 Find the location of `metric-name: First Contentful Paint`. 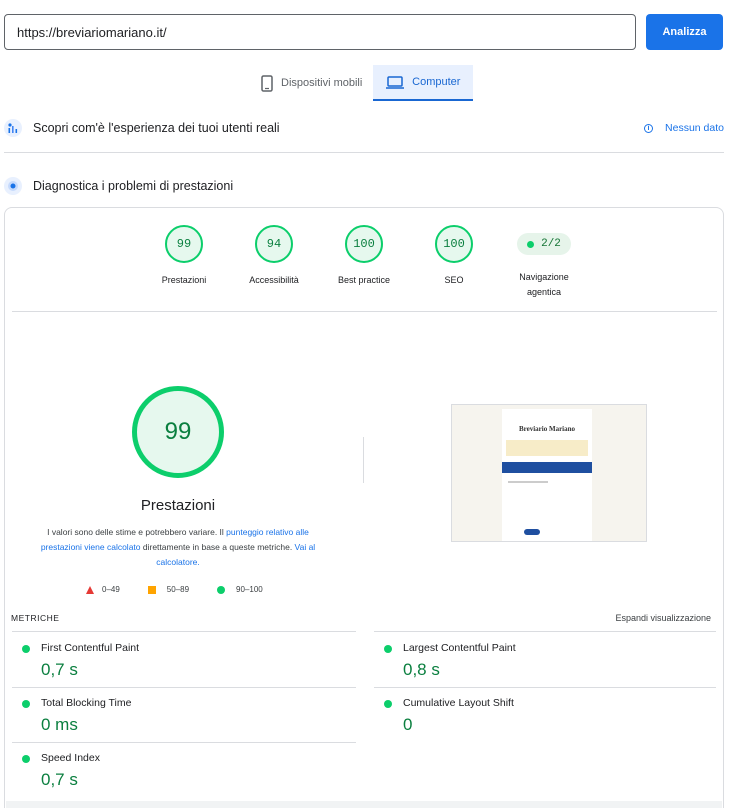

metric-name: First Contentful Paint is located at coordinates (90, 648).